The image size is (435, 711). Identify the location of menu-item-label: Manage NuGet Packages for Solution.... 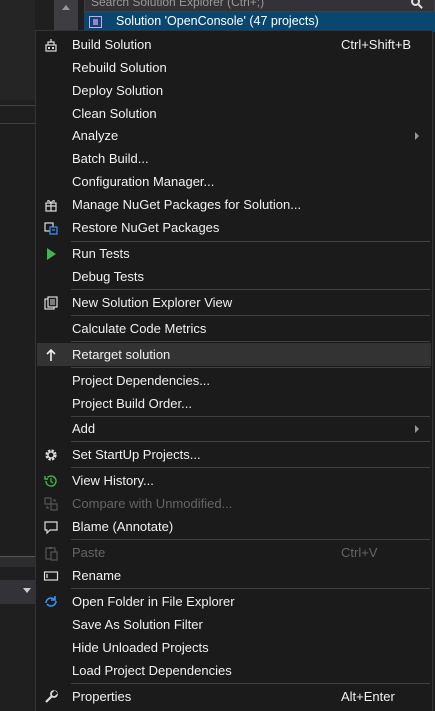
(187, 204).